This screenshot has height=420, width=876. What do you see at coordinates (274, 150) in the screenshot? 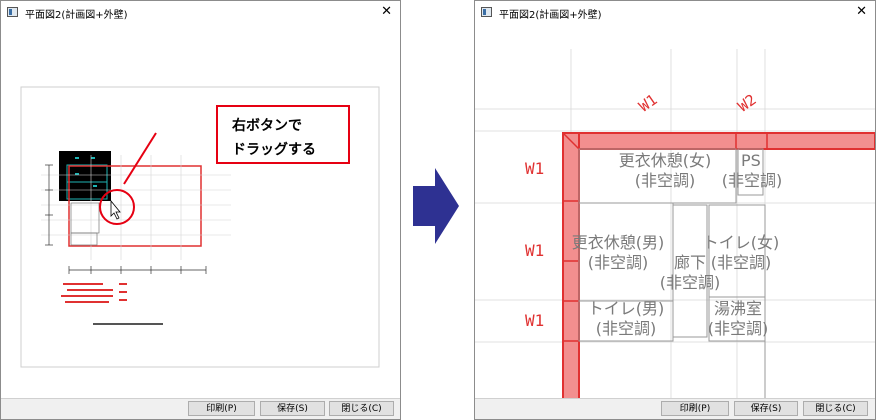
I see `callout-line-2: ドラッグする` at bounding box center [274, 150].